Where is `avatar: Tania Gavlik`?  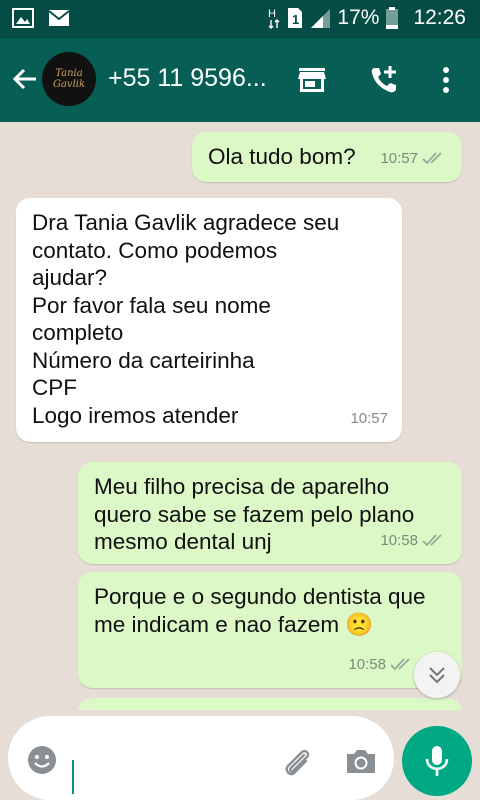 avatar: Tania Gavlik is located at coordinates (69, 79).